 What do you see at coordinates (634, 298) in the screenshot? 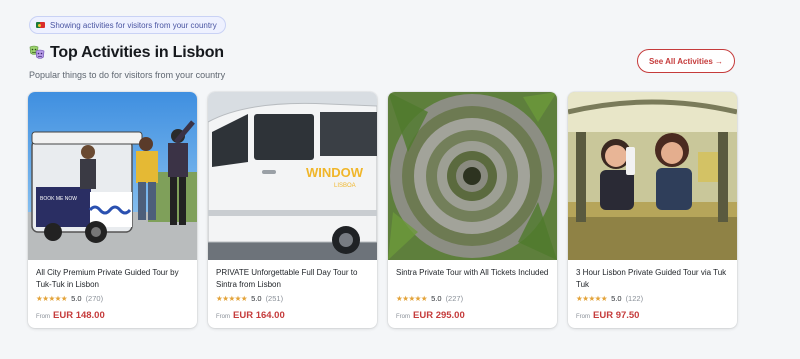
I see `review-count: (122)` at bounding box center [634, 298].